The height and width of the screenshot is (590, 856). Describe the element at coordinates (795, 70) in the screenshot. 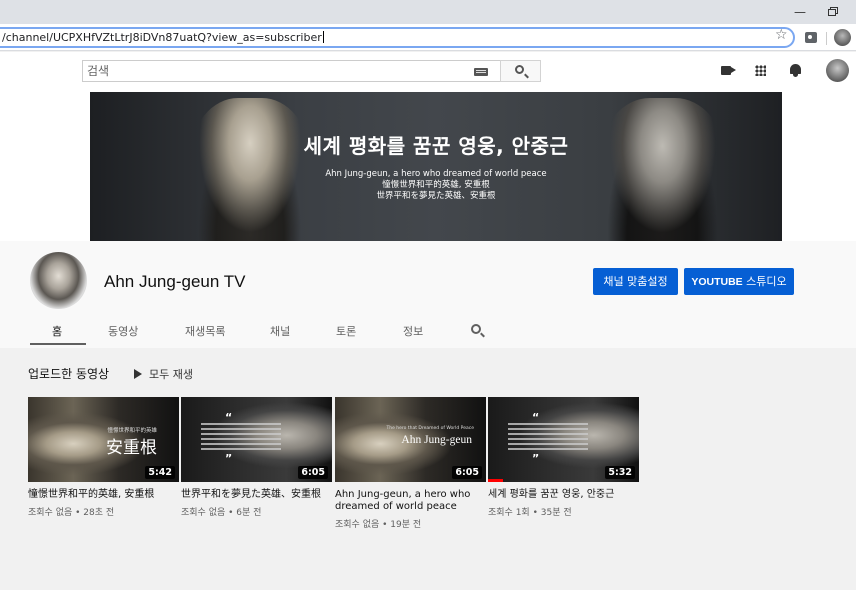

I see `notifications-bell-icon` at that location.